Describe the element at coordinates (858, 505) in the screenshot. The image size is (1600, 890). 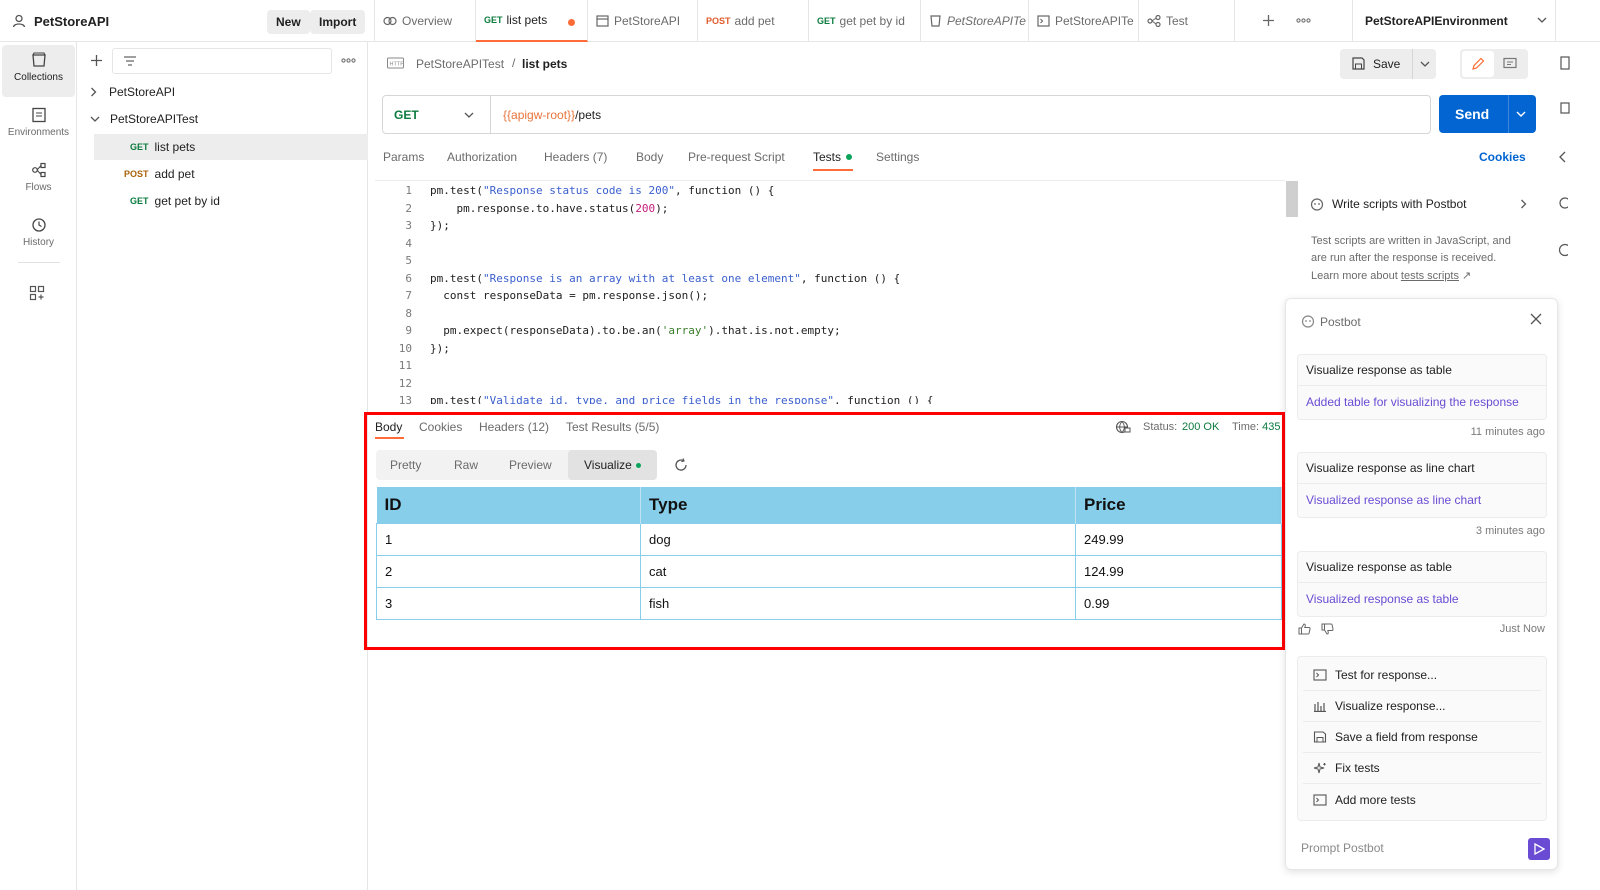
I see `column-header-type: Type` at that location.